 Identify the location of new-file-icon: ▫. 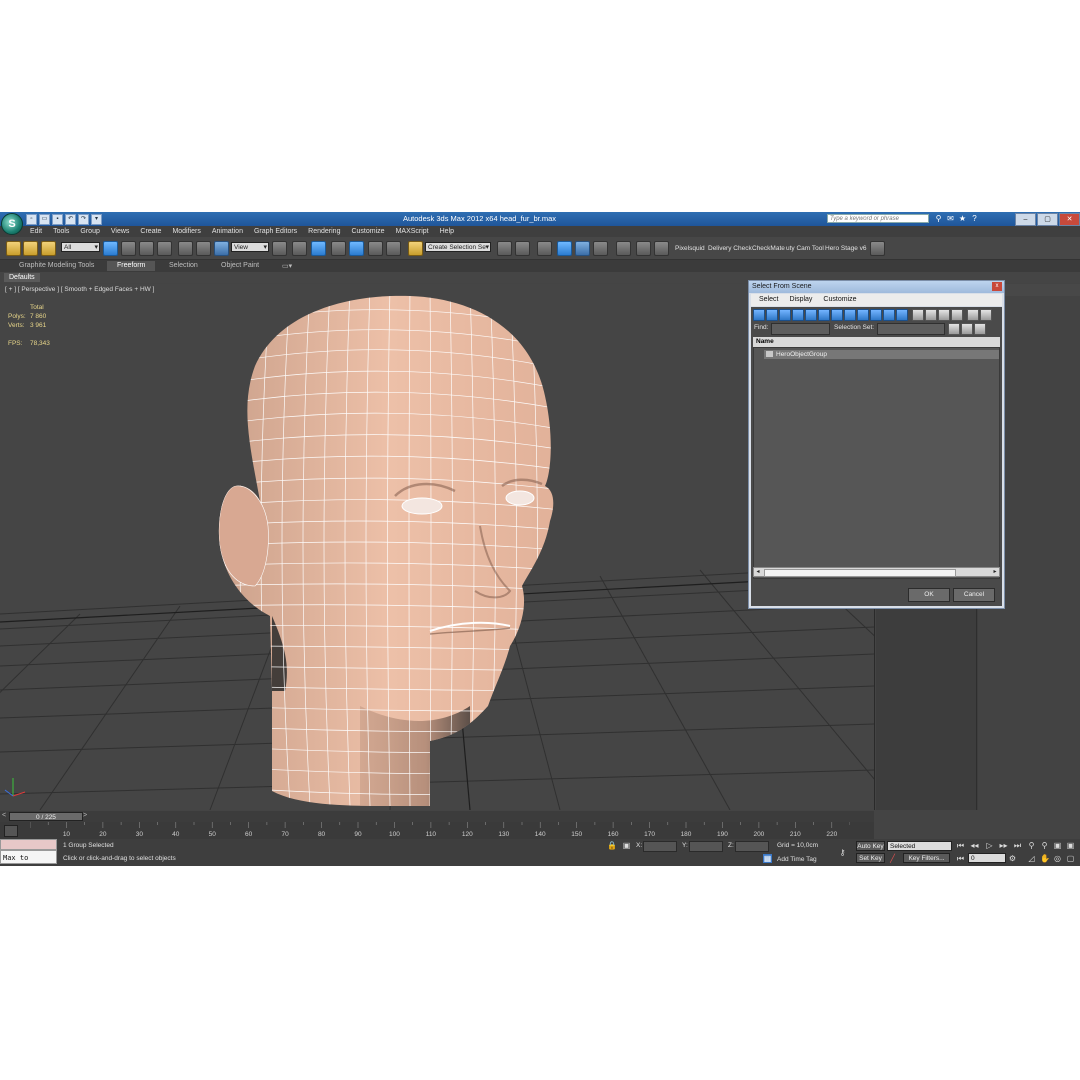
(31, 219).